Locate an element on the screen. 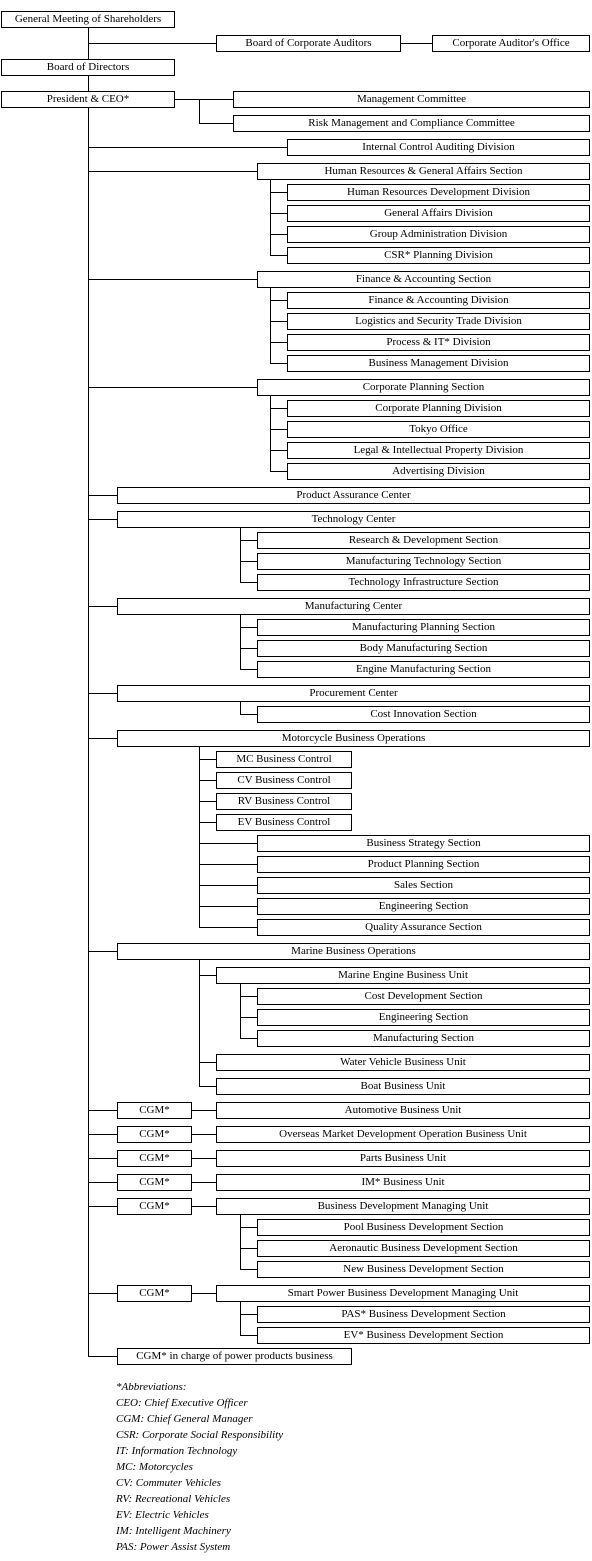  org-node-cgm3: CGM* is located at coordinates (154, 1158).